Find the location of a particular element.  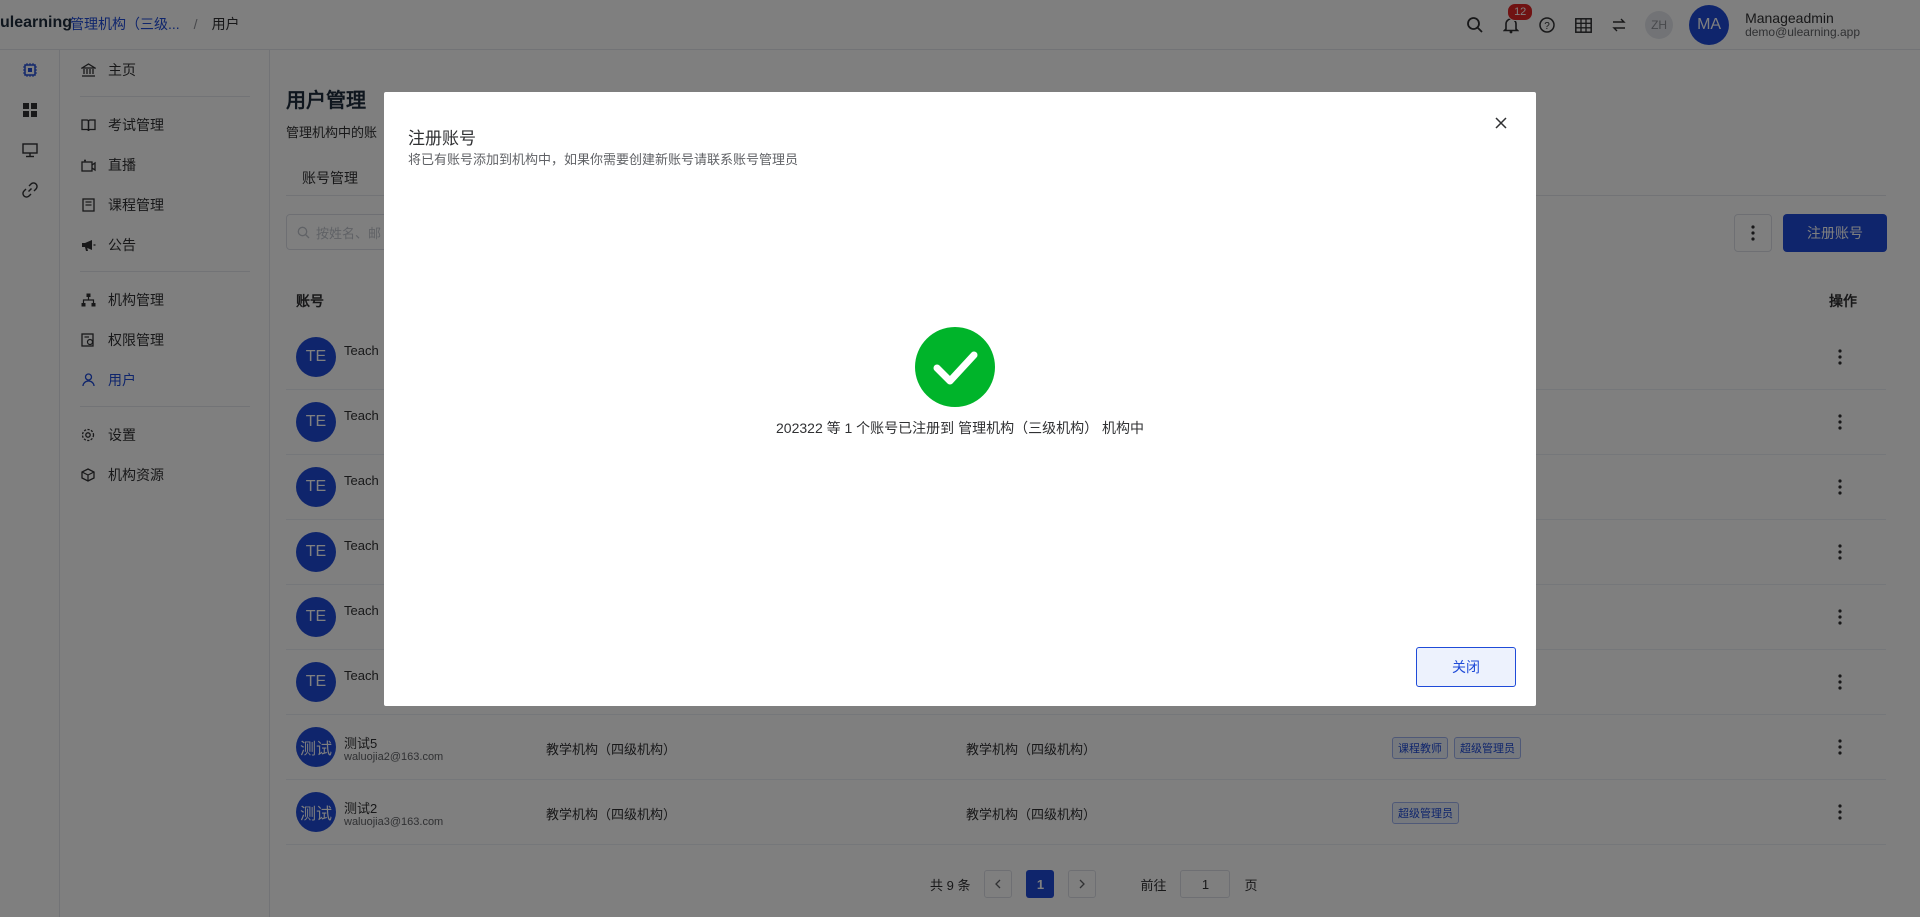

success-check-icon is located at coordinates (955, 367).